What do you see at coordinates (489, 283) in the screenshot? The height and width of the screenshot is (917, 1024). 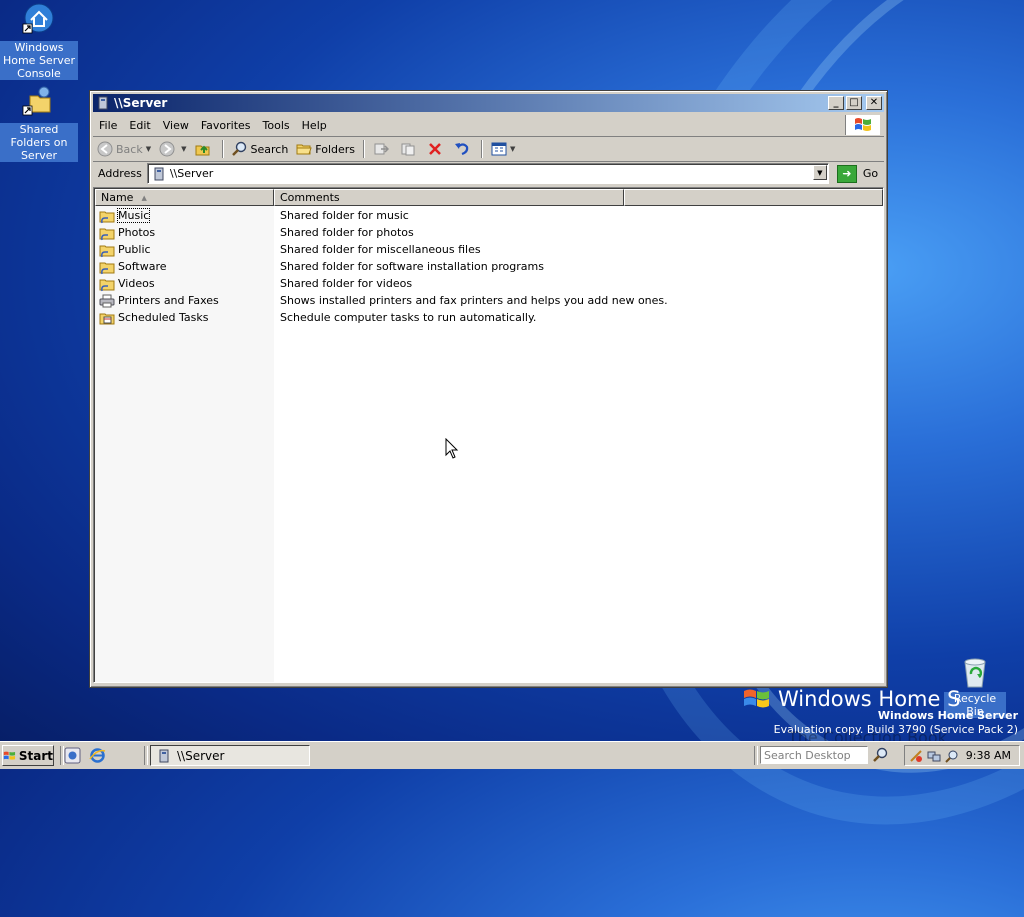 I see `list-item: Videos Shared folder for videos` at bounding box center [489, 283].